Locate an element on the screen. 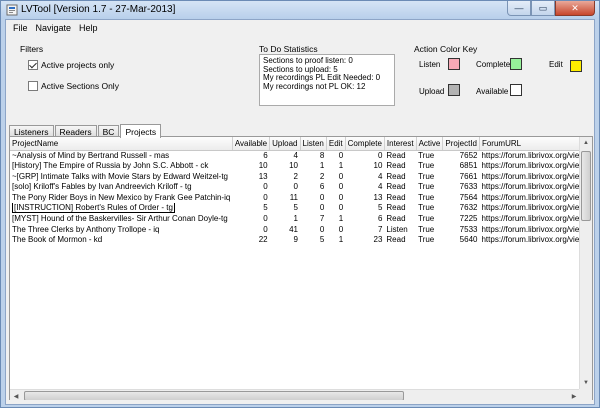 Image resolution: width=604 pixels, height=413 pixels. cell-available: 5 is located at coordinates (250, 208).